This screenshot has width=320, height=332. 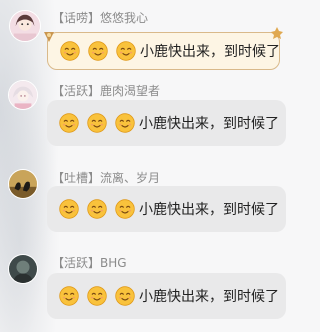 What do you see at coordinates (25, 26) in the screenshot?
I see `girl-avatar` at bounding box center [25, 26].